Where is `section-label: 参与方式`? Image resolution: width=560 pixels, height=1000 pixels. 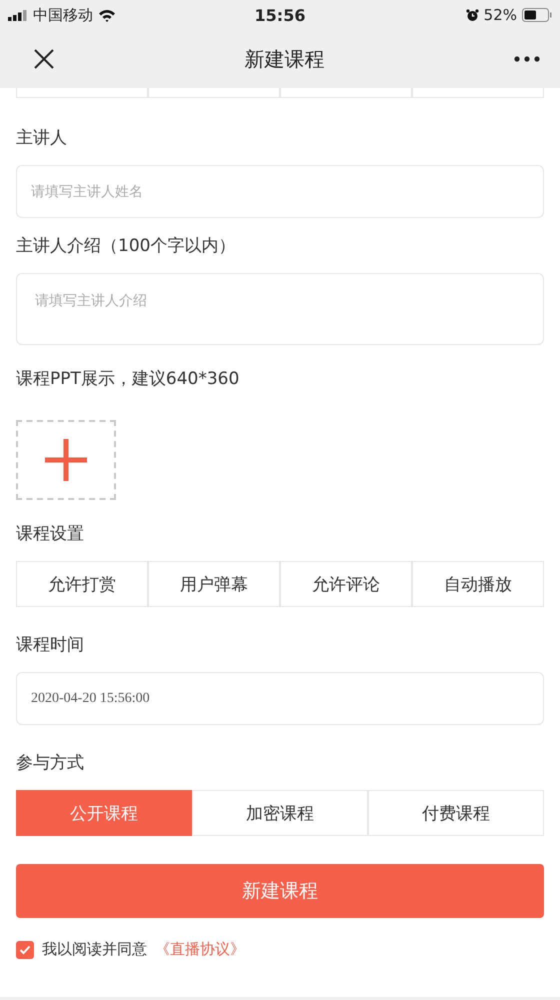
section-label: 参与方式 is located at coordinates (50, 763).